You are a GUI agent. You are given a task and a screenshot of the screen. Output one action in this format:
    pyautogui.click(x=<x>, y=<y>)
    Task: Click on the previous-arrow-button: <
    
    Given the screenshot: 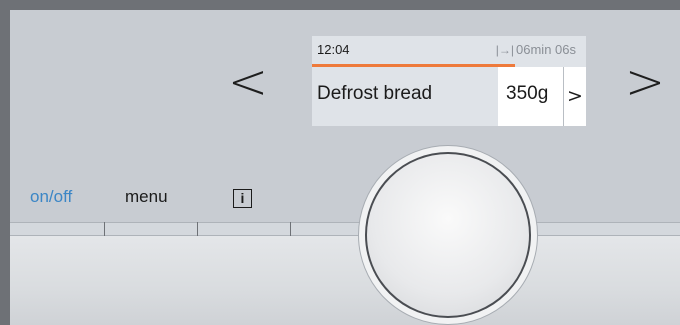 What is the action you would take?
    pyautogui.click(x=248, y=82)
    